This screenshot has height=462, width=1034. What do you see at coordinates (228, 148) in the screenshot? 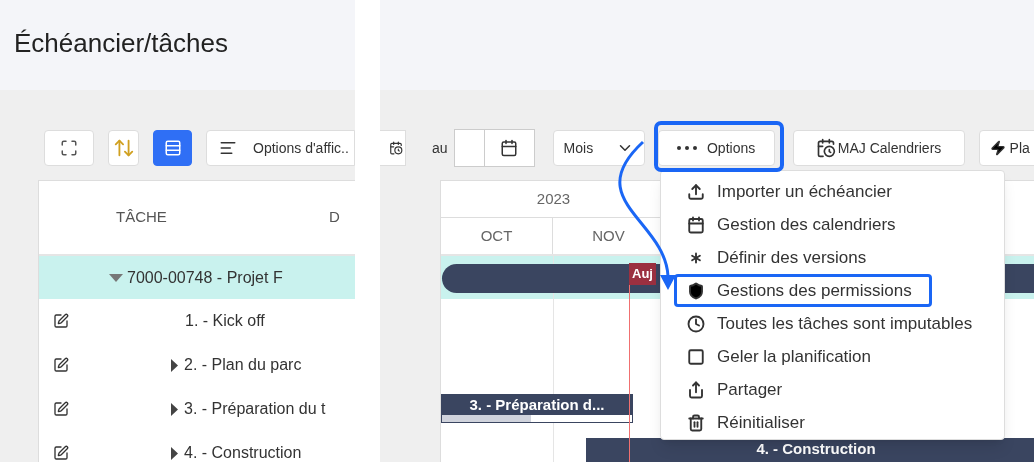
I see `lines-icon` at bounding box center [228, 148].